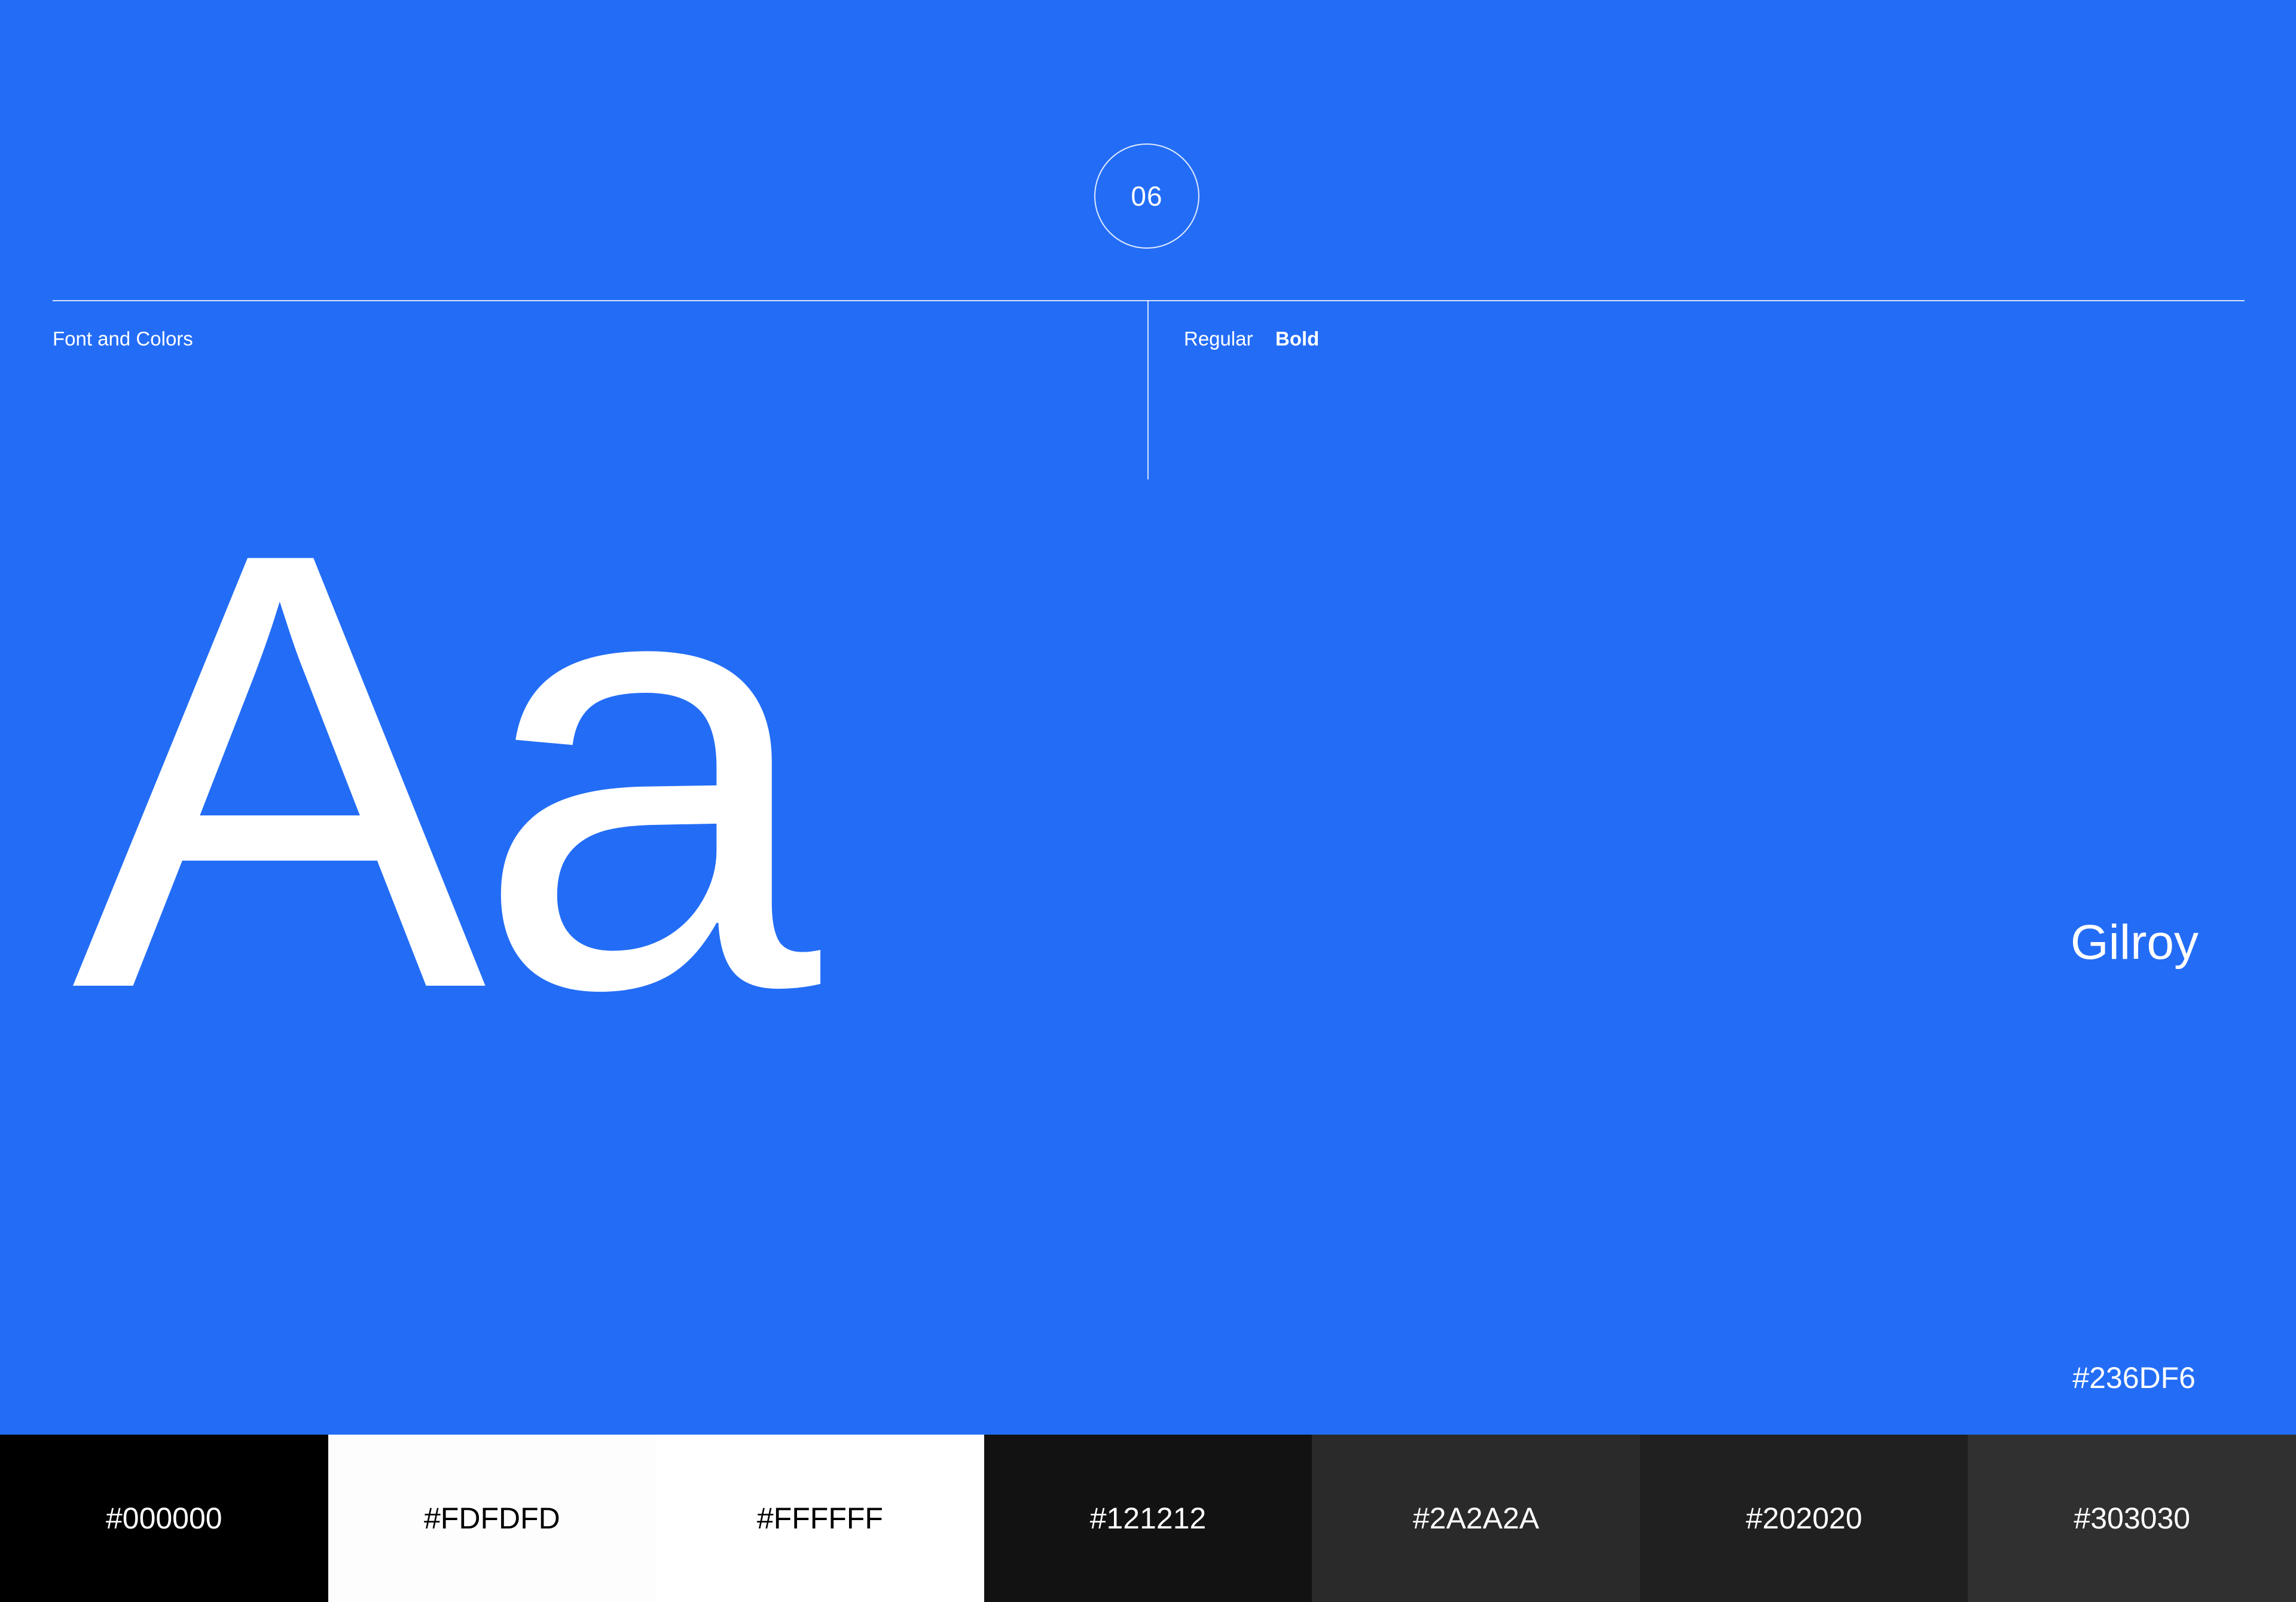 The height and width of the screenshot is (1602, 2296). I want to click on color-swatch: #2A2A2A, so click(1476, 1518).